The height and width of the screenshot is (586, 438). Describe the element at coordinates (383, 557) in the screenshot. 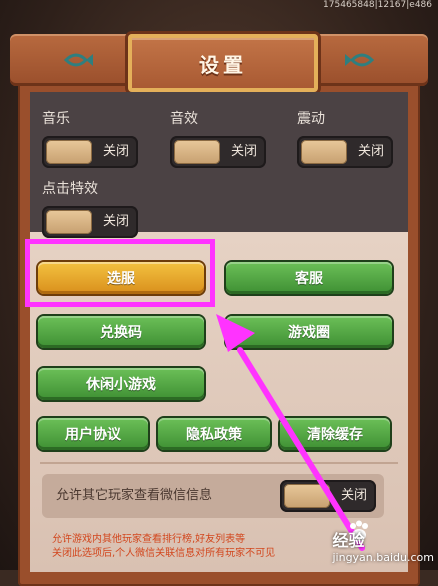

I see `watermark-url: jingyan.baidu.com` at that location.